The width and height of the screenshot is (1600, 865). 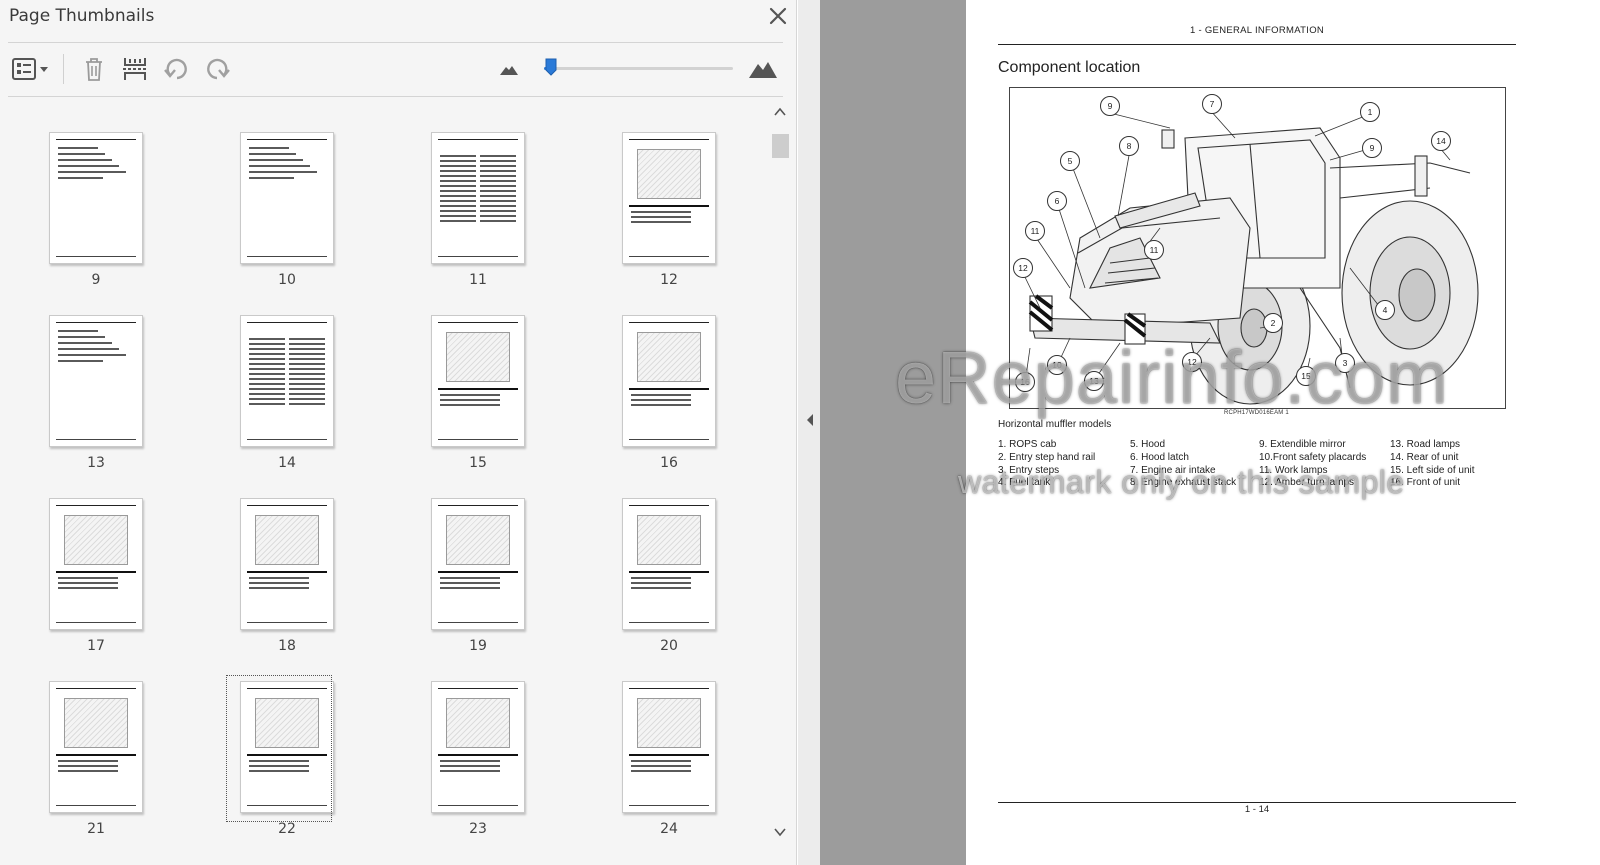 What do you see at coordinates (1256, 413) in the screenshot?
I see `figure-code: RCPH17WD016EAM 1` at bounding box center [1256, 413].